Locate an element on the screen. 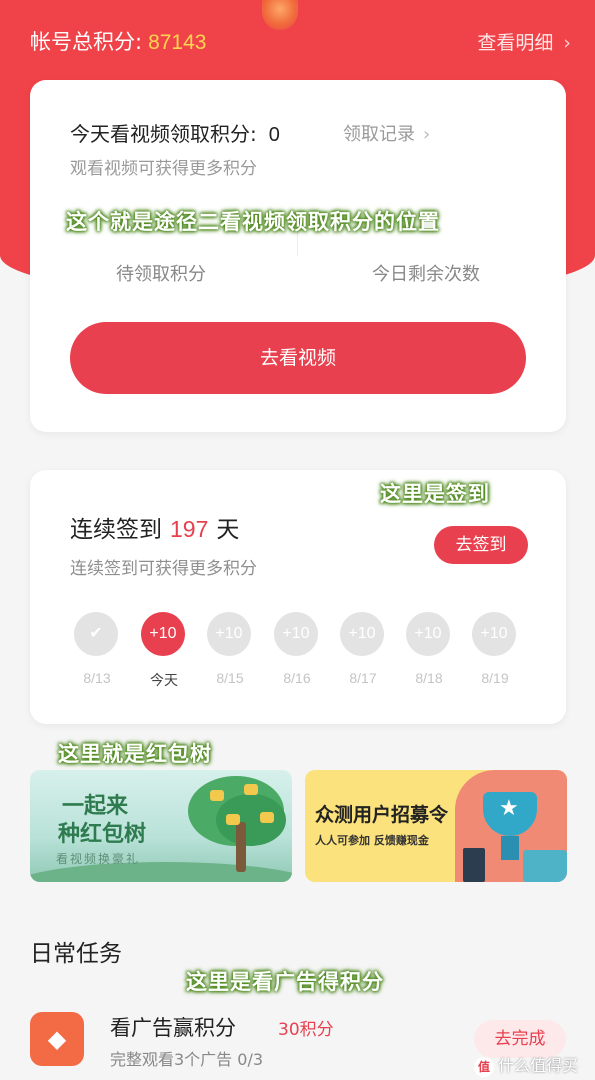 The width and height of the screenshot is (595, 1080). signin-day-date: 8/18 is located at coordinates (429, 678).